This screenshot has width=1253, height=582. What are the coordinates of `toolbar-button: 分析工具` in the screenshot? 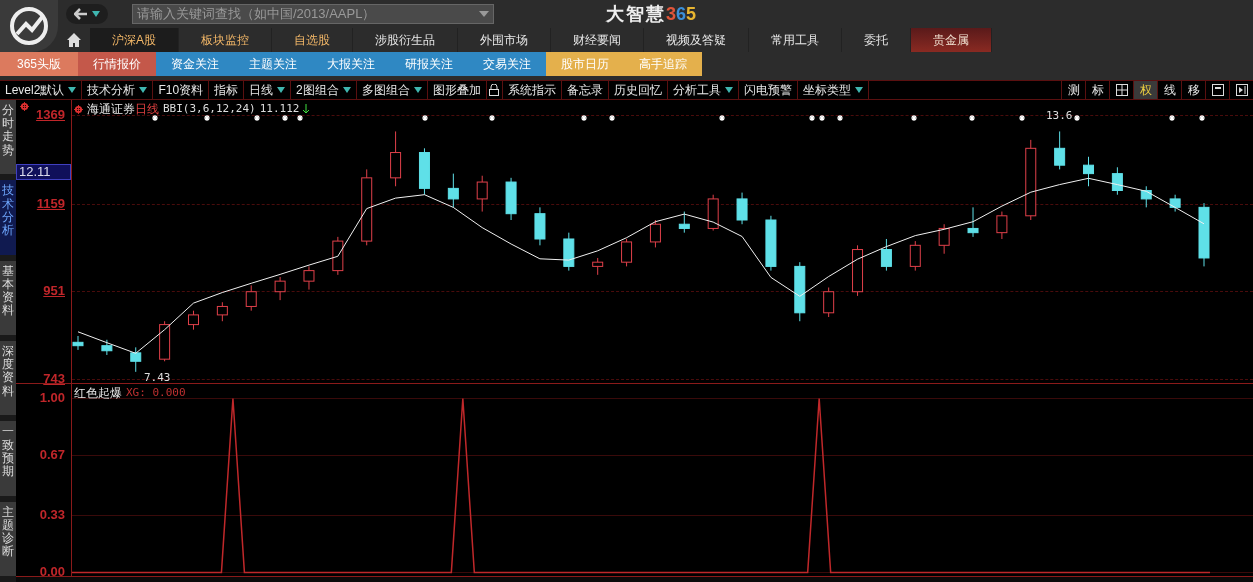 It's located at (703, 90).